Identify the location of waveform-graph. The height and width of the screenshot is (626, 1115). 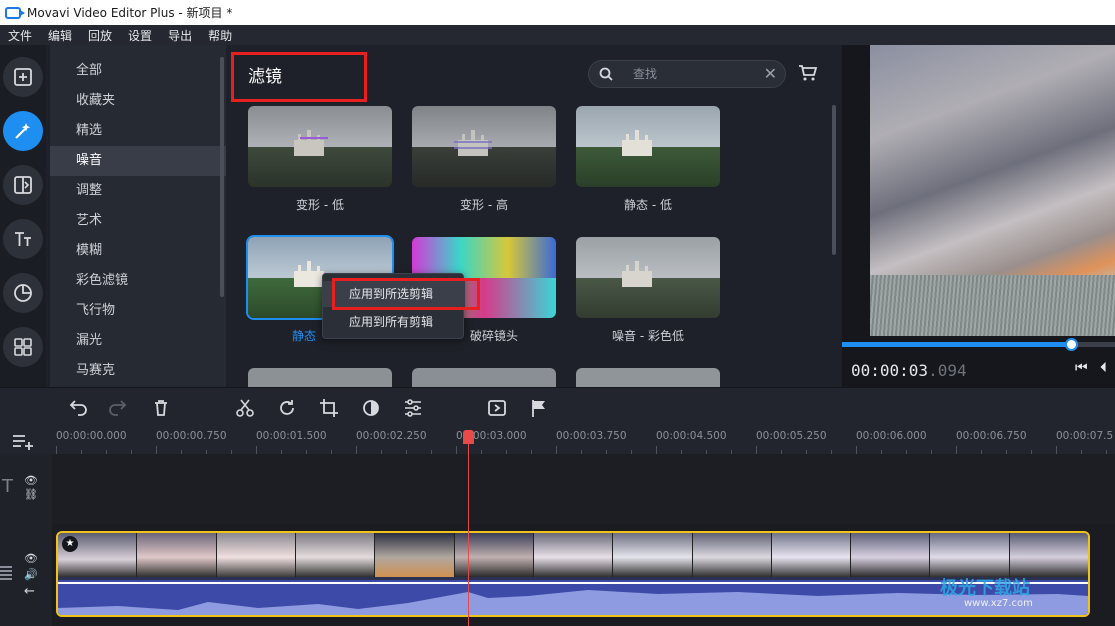
(573, 602).